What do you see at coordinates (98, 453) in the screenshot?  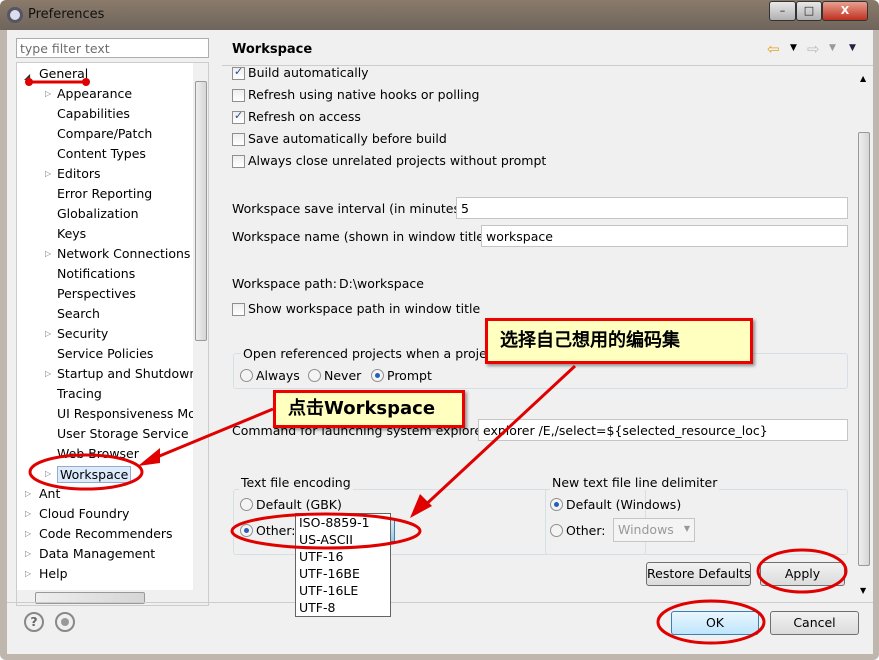 I see `tree-item-web-browser: Web Browser` at bounding box center [98, 453].